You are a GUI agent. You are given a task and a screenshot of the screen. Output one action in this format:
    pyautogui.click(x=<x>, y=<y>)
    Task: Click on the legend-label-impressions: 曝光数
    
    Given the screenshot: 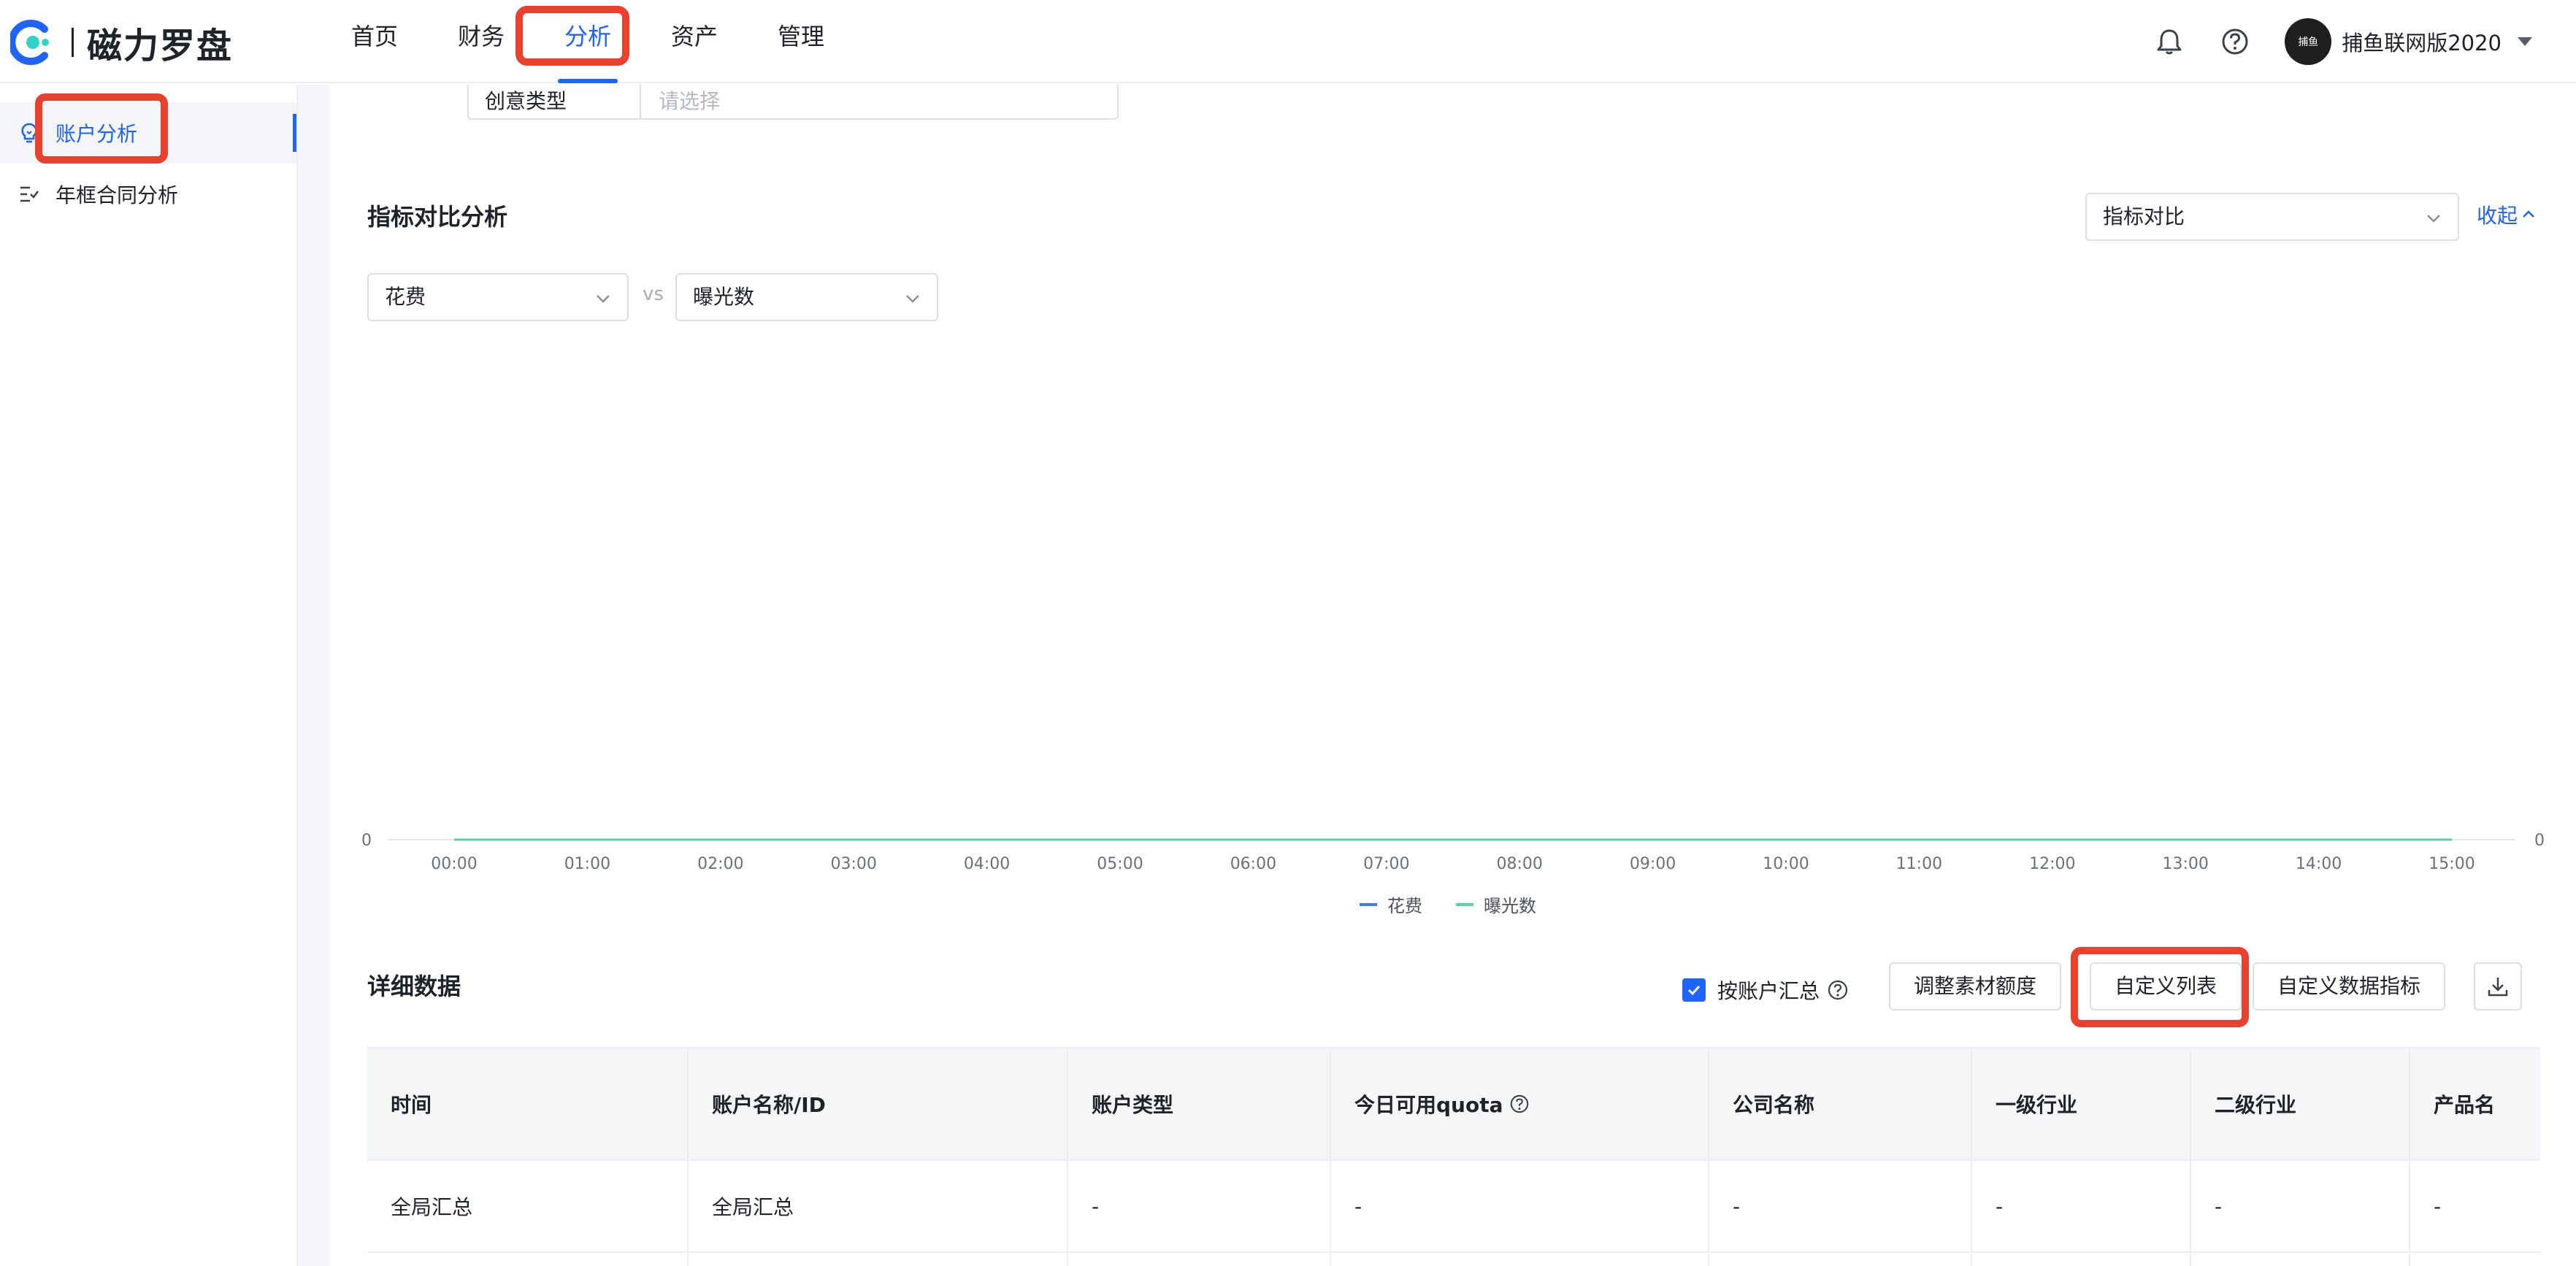 What is the action you would take?
    pyautogui.click(x=1510, y=906)
    